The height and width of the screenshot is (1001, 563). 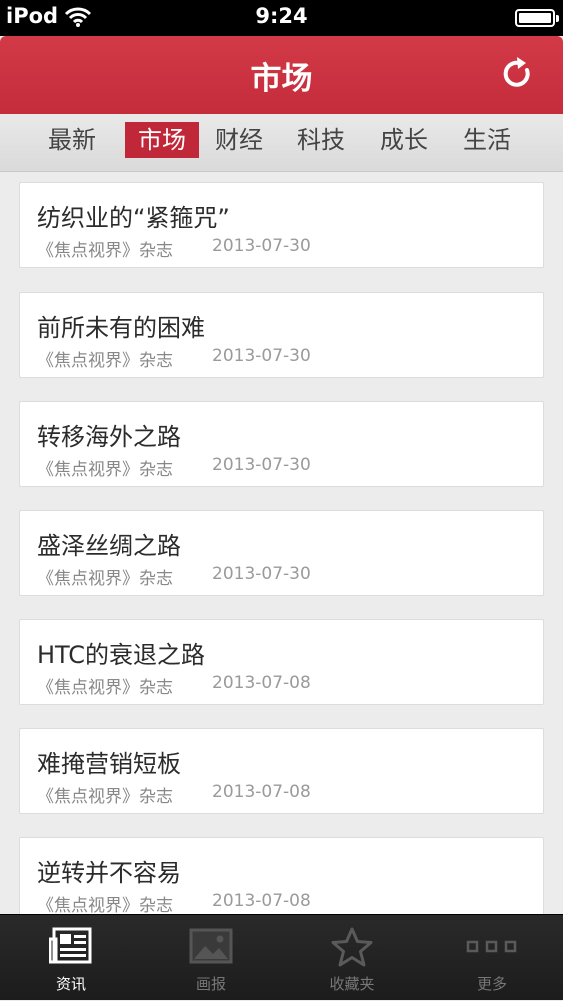 What do you see at coordinates (162, 140) in the screenshot?
I see `tab-market: 市场` at bounding box center [162, 140].